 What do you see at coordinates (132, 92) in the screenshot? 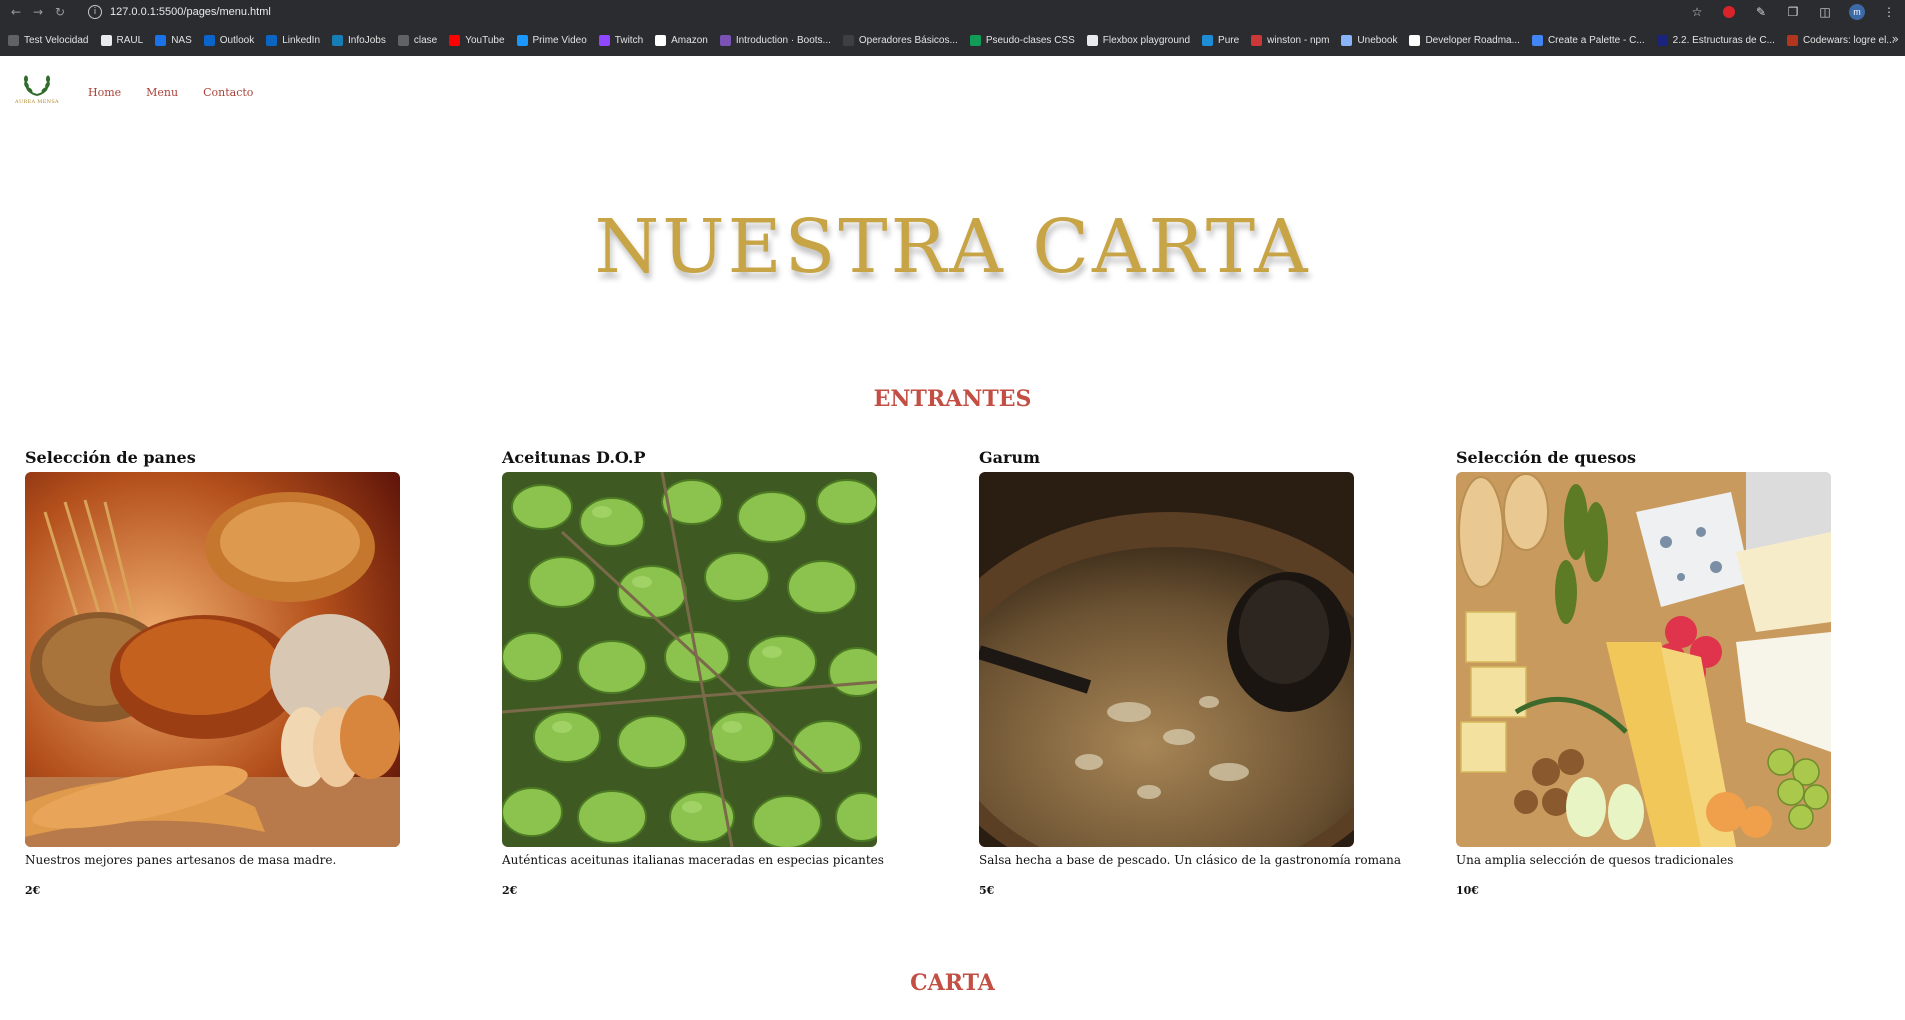
I see `site-navbar: AUREA MENSA Home Menu Contacto` at bounding box center [132, 92].